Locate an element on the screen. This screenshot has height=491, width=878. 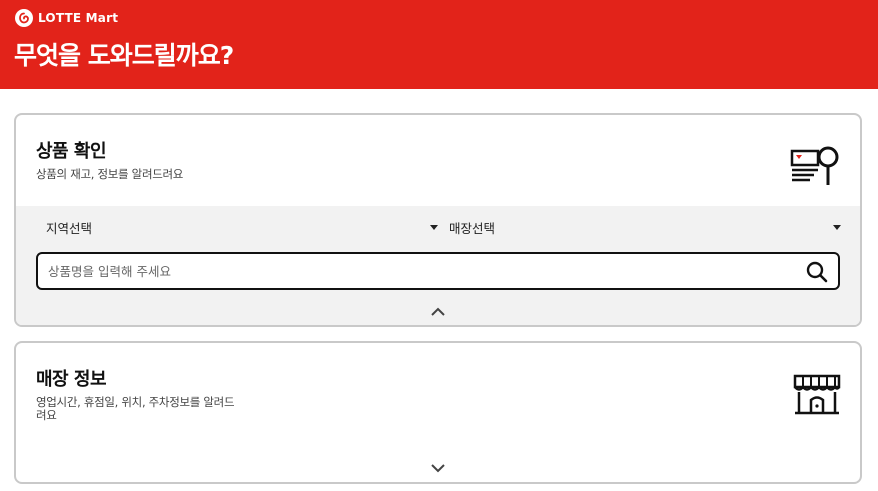
product-card-description: 상품의 재고, 정보를 알려드려요 is located at coordinates (110, 174).